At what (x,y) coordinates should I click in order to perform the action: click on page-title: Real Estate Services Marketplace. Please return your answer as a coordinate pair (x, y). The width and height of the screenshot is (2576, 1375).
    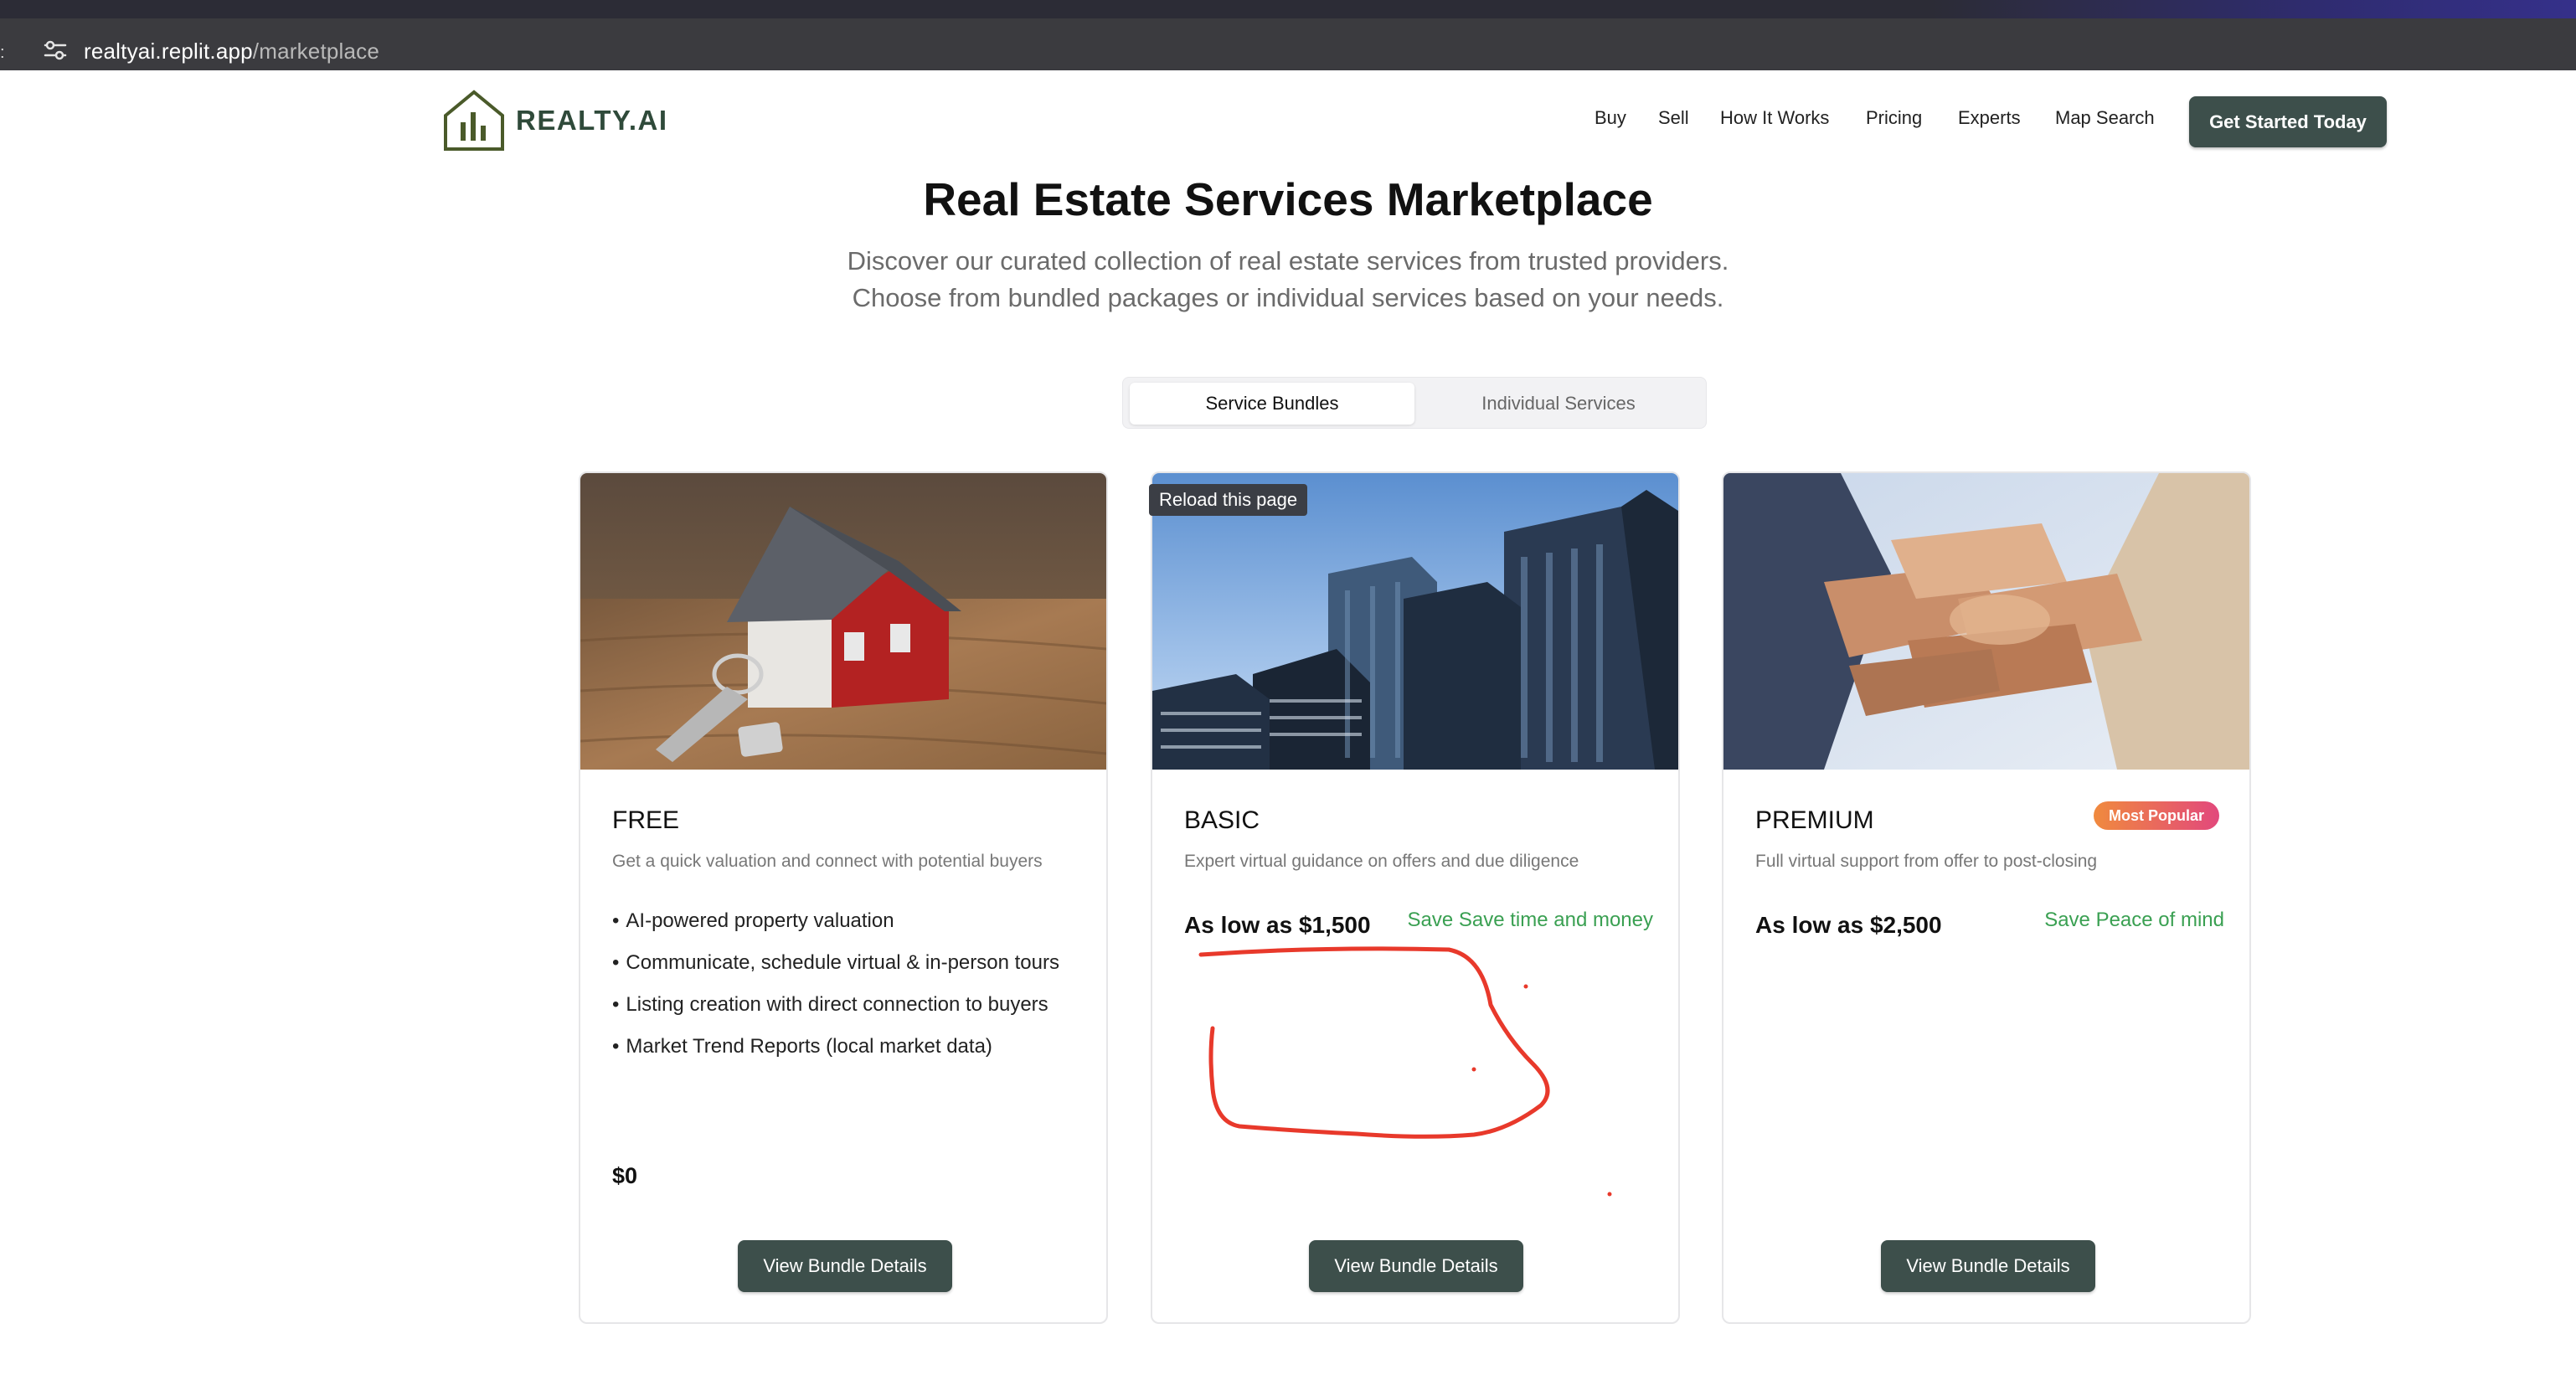
    Looking at the image, I should click on (1288, 199).